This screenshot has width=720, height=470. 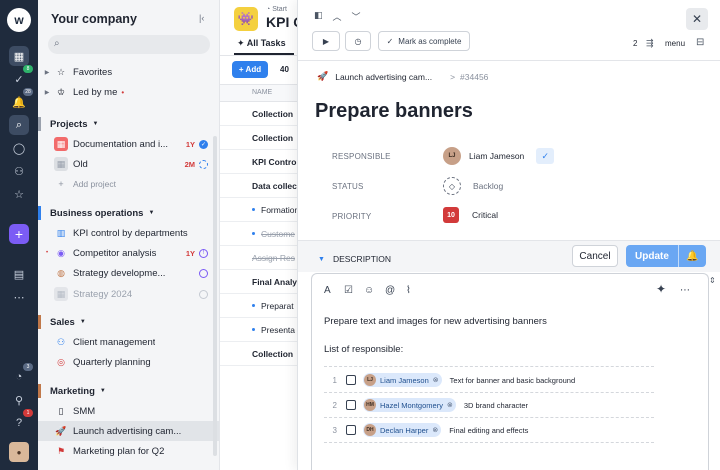 What do you see at coordinates (94, 184) in the screenshot?
I see `add-project-label: Add project` at bounding box center [94, 184].